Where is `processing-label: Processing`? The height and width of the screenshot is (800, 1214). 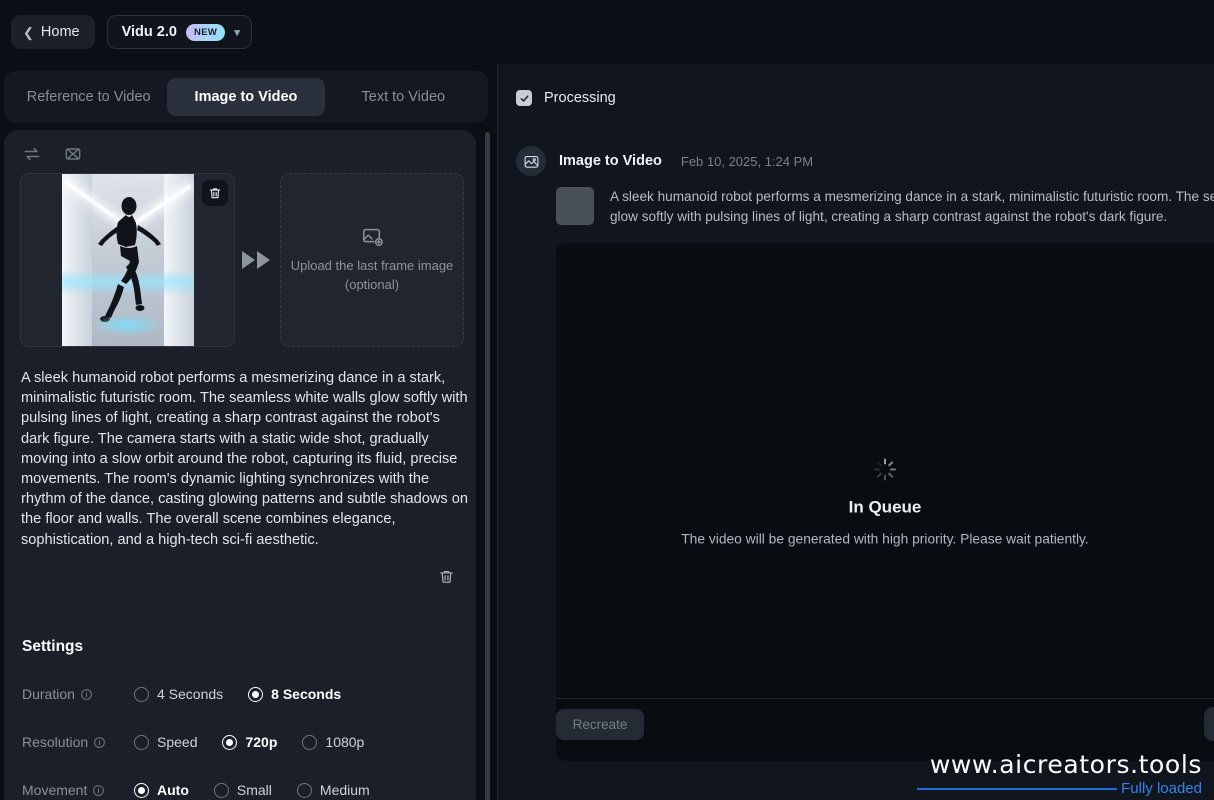 processing-label: Processing is located at coordinates (580, 98).